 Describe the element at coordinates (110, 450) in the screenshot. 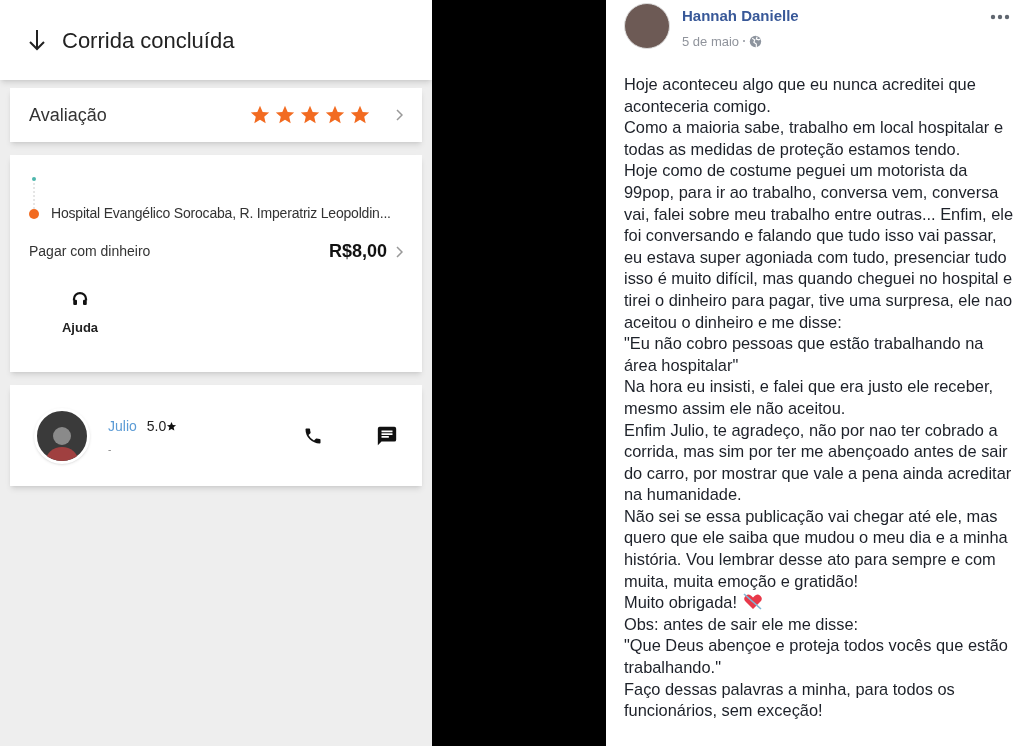

I see `driver-note: -` at that location.